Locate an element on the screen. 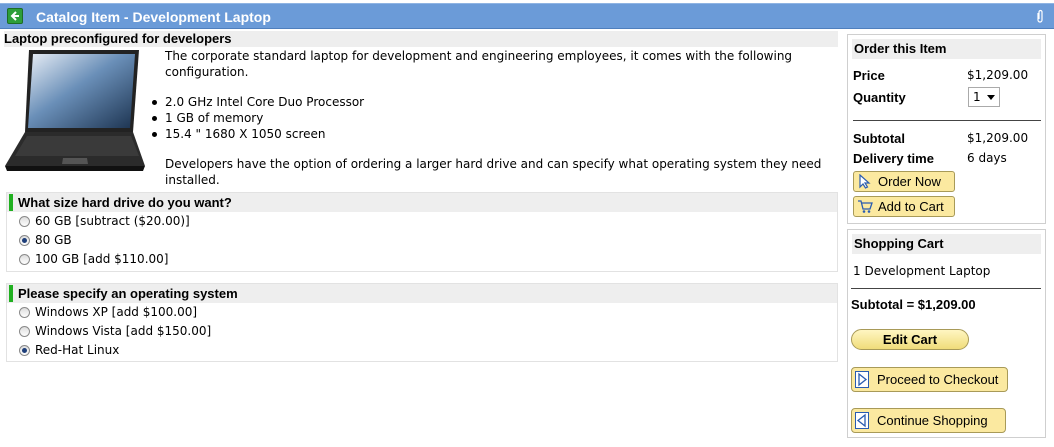  option-label: Red-Hat Linux is located at coordinates (77, 350).